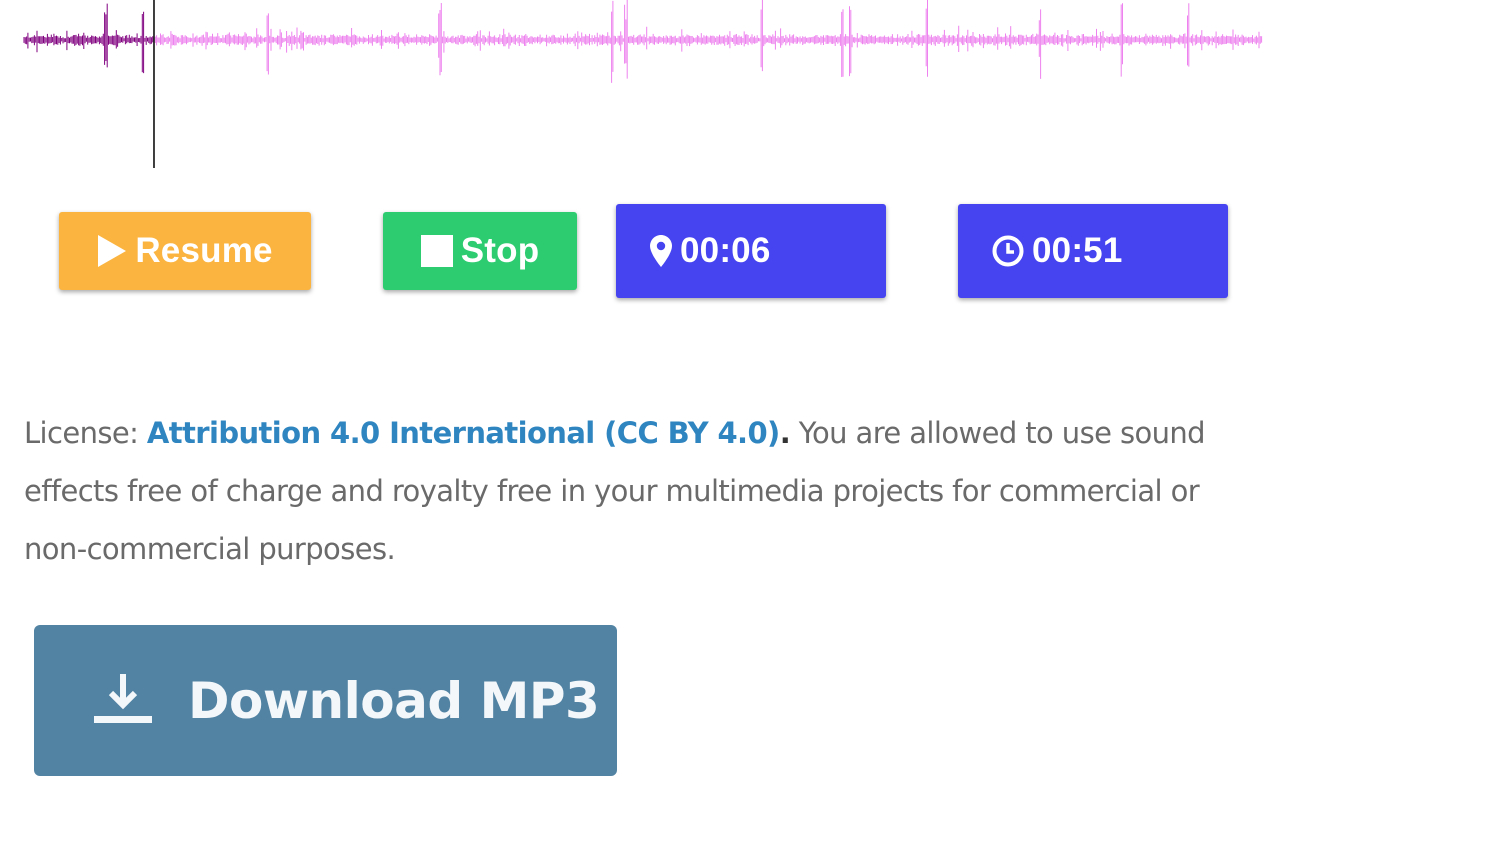 Image resolution: width=1508 pixels, height=858 pixels. What do you see at coordinates (123, 700) in the screenshot?
I see `download-icon` at bounding box center [123, 700].